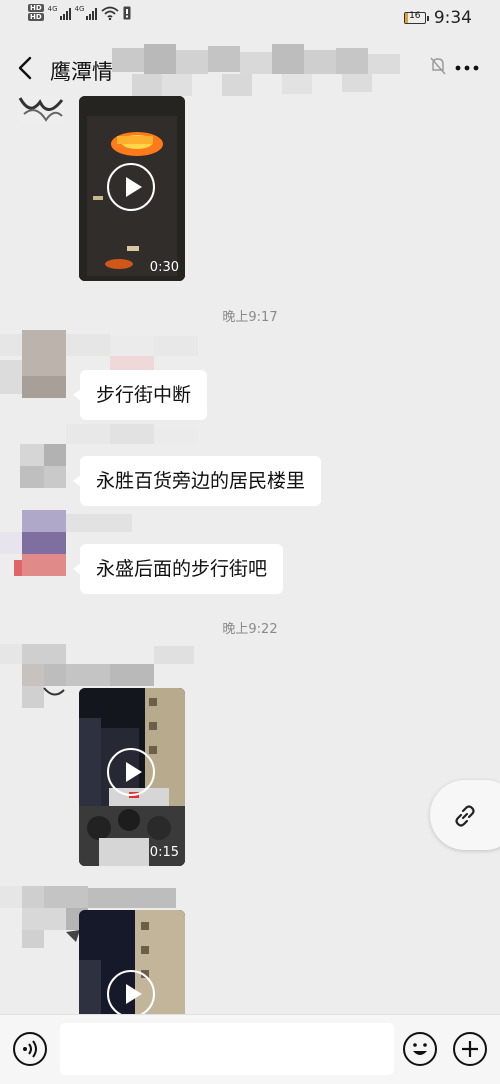 The height and width of the screenshot is (1084, 500). I want to click on more-functions-button, so click(470, 1049).